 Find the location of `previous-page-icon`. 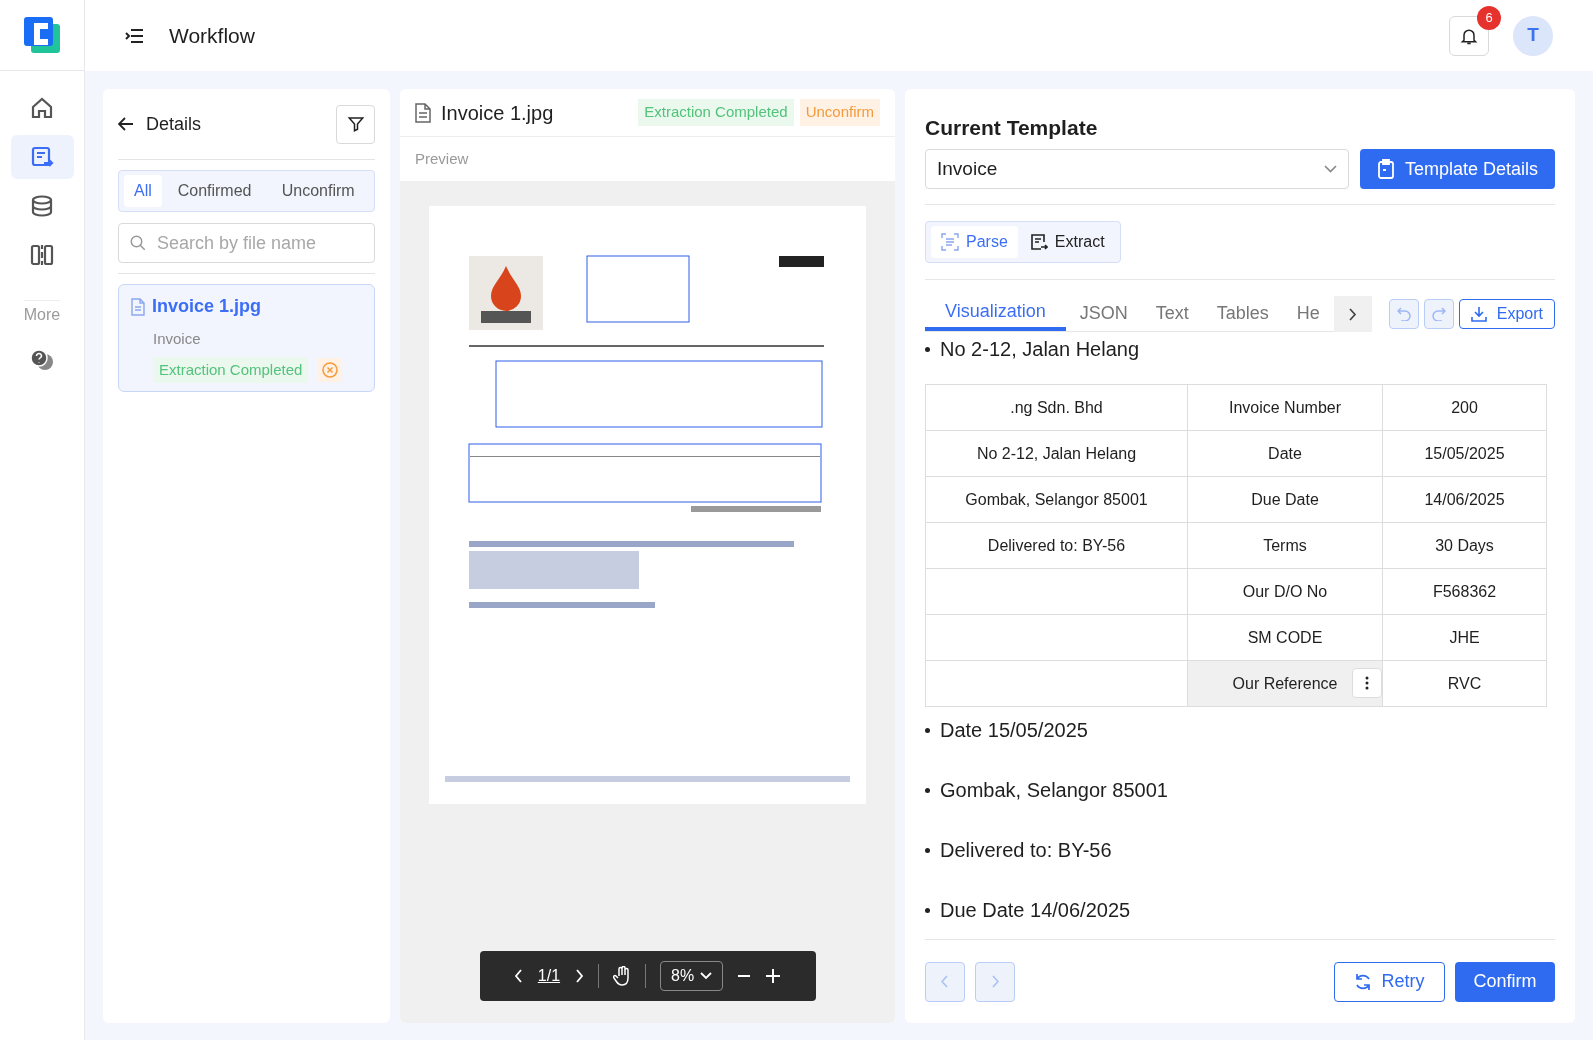

previous-page-icon is located at coordinates (518, 976).